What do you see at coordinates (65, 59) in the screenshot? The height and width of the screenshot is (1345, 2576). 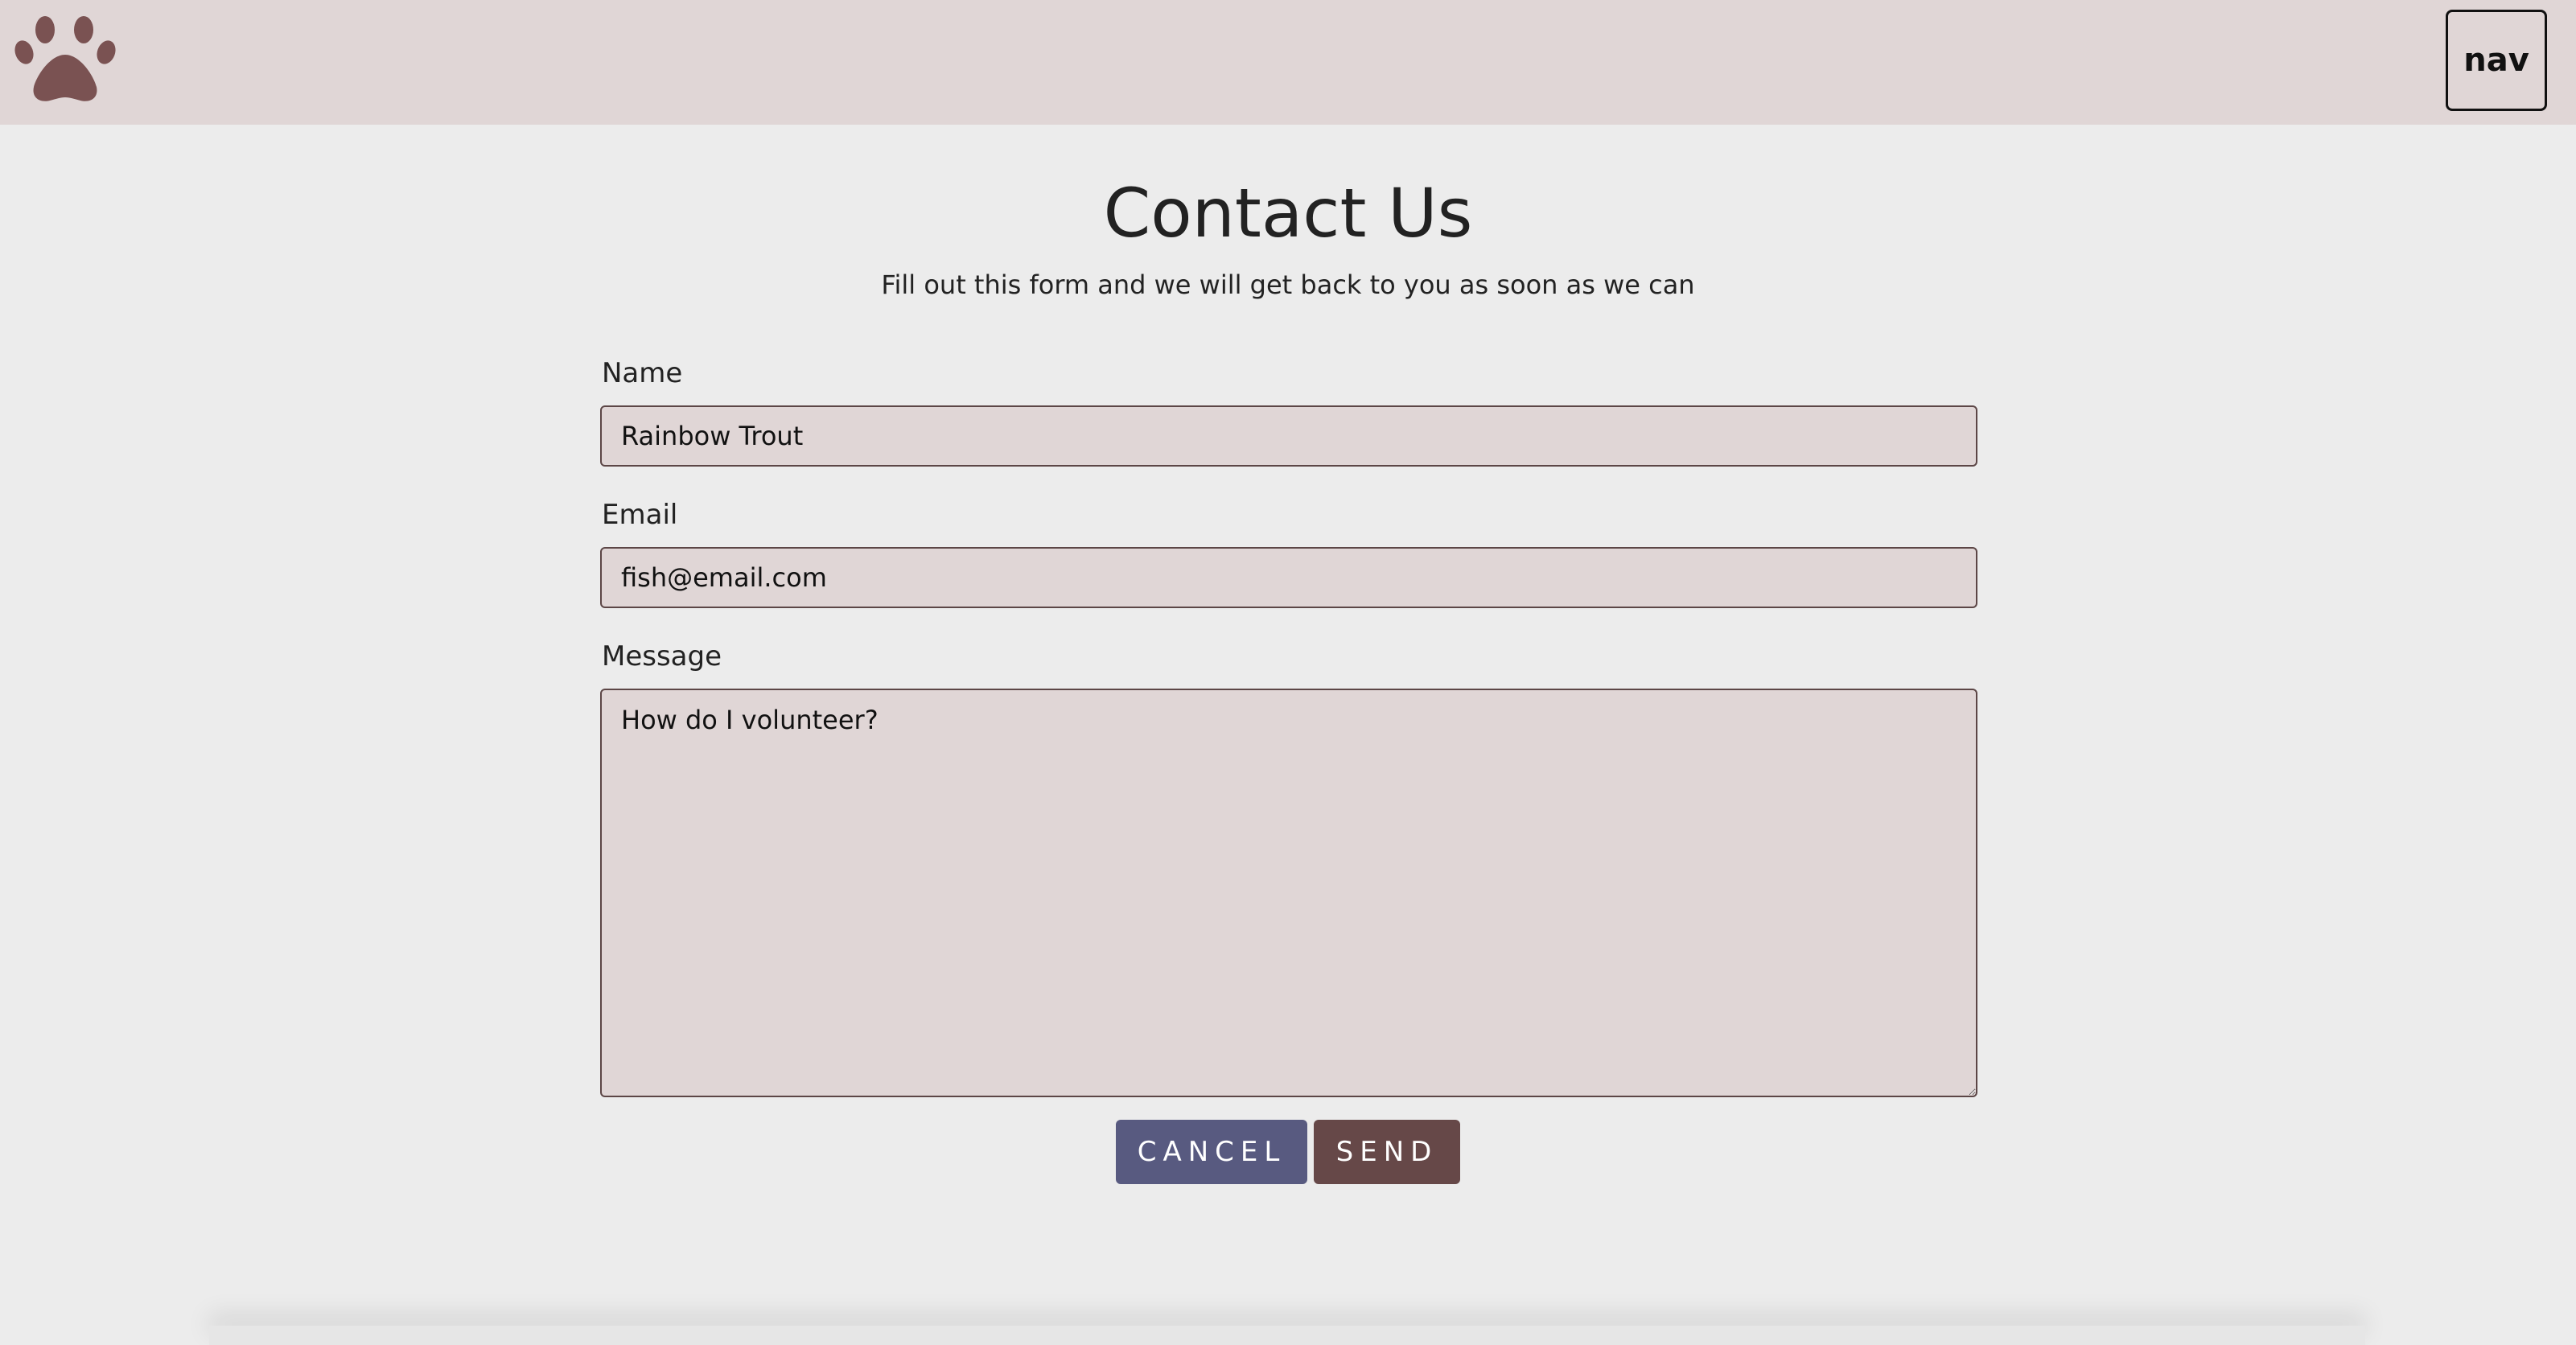 I see `paw-icon` at bounding box center [65, 59].